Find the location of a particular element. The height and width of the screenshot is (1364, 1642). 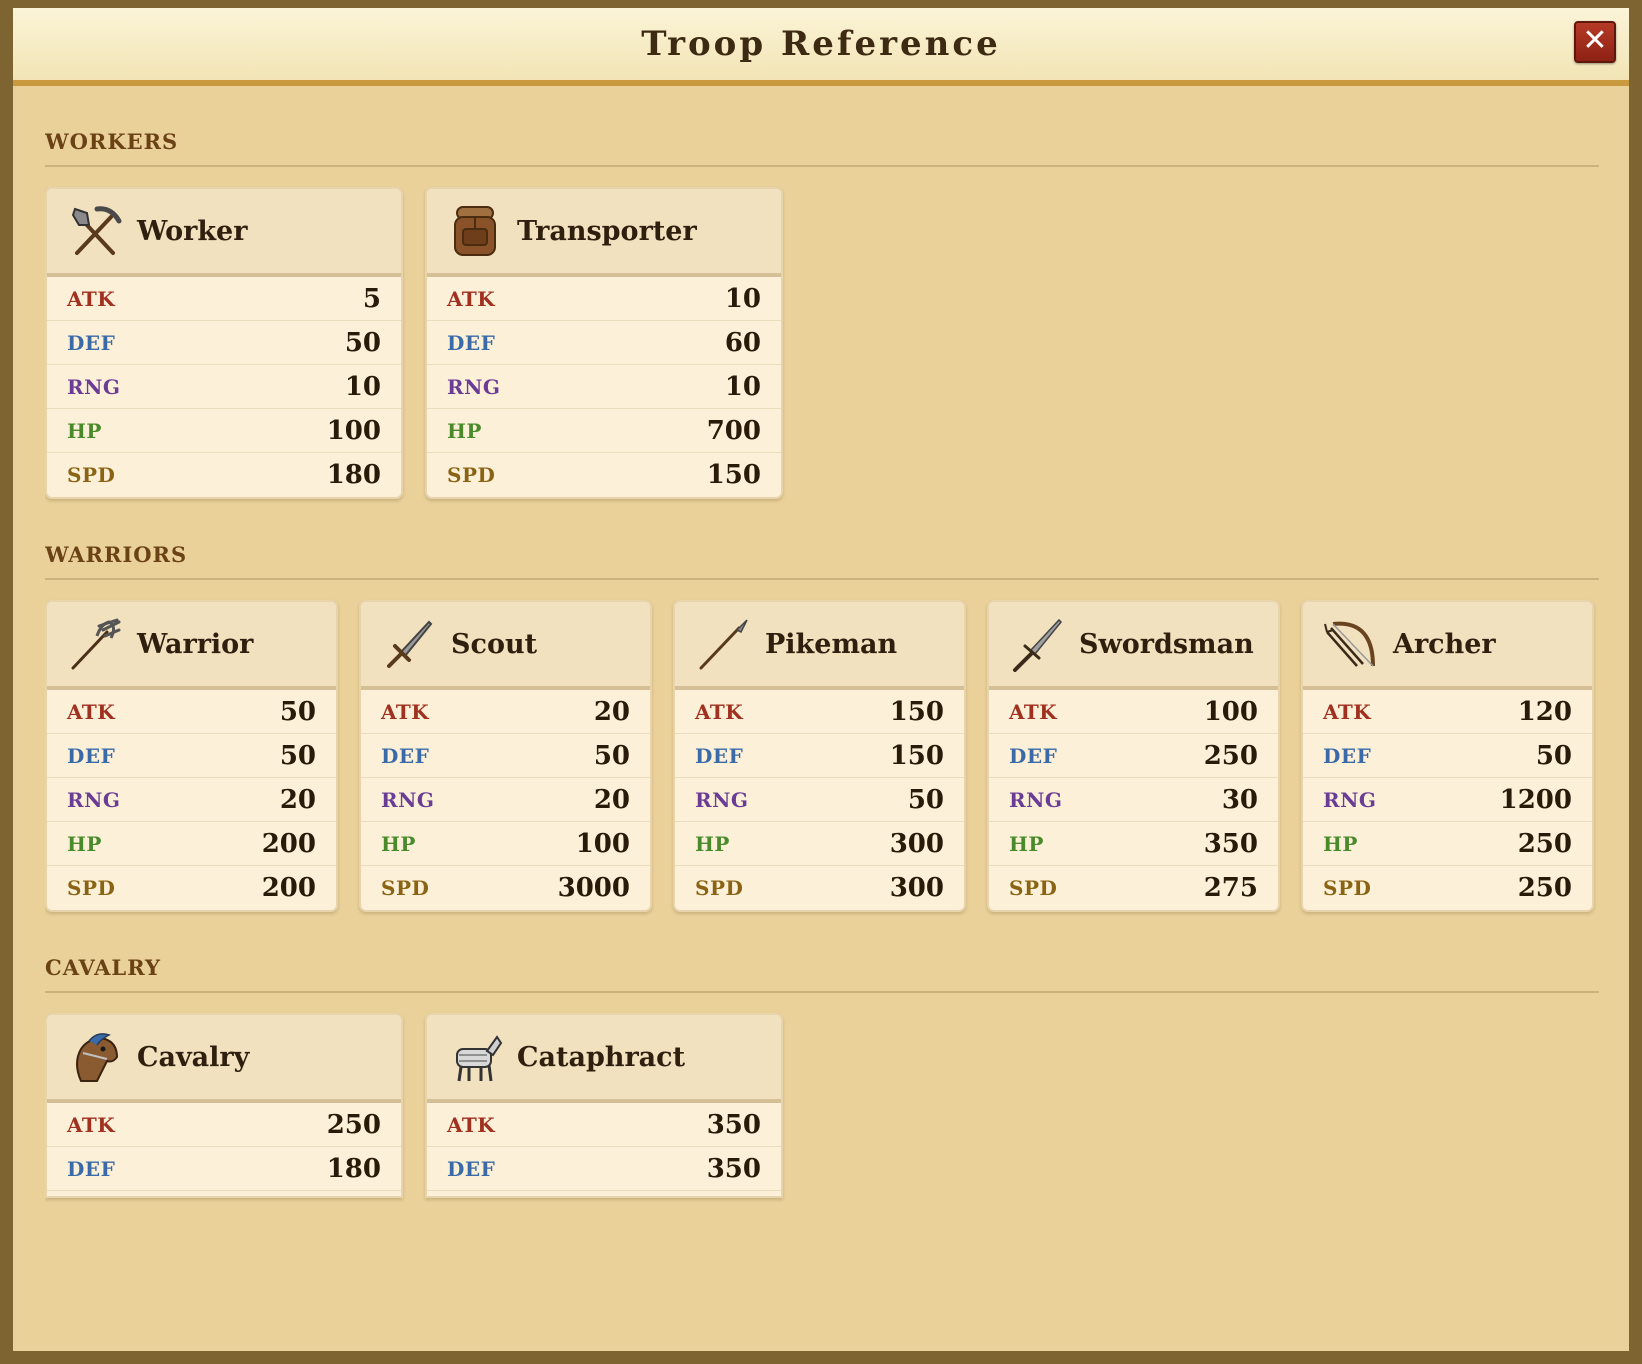

close-button: ✕ is located at coordinates (1595, 42).